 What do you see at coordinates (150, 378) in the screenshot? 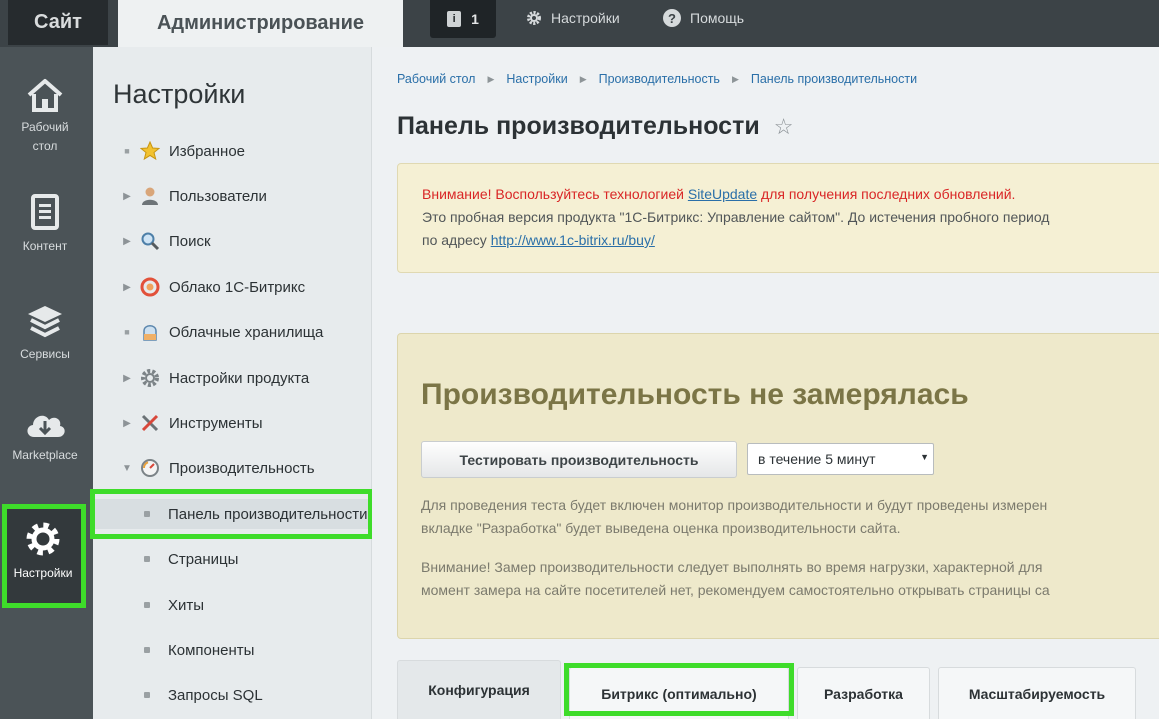
I see `cog-icon` at bounding box center [150, 378].